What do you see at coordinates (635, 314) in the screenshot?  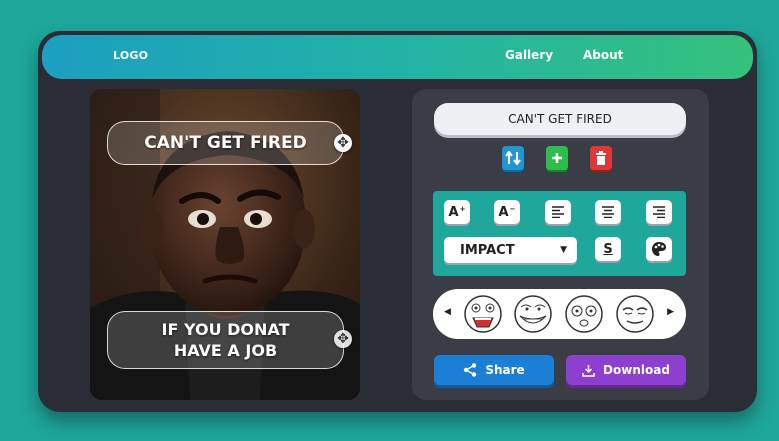 I see `relieved-face-icon` at bounding box center [635, 314].